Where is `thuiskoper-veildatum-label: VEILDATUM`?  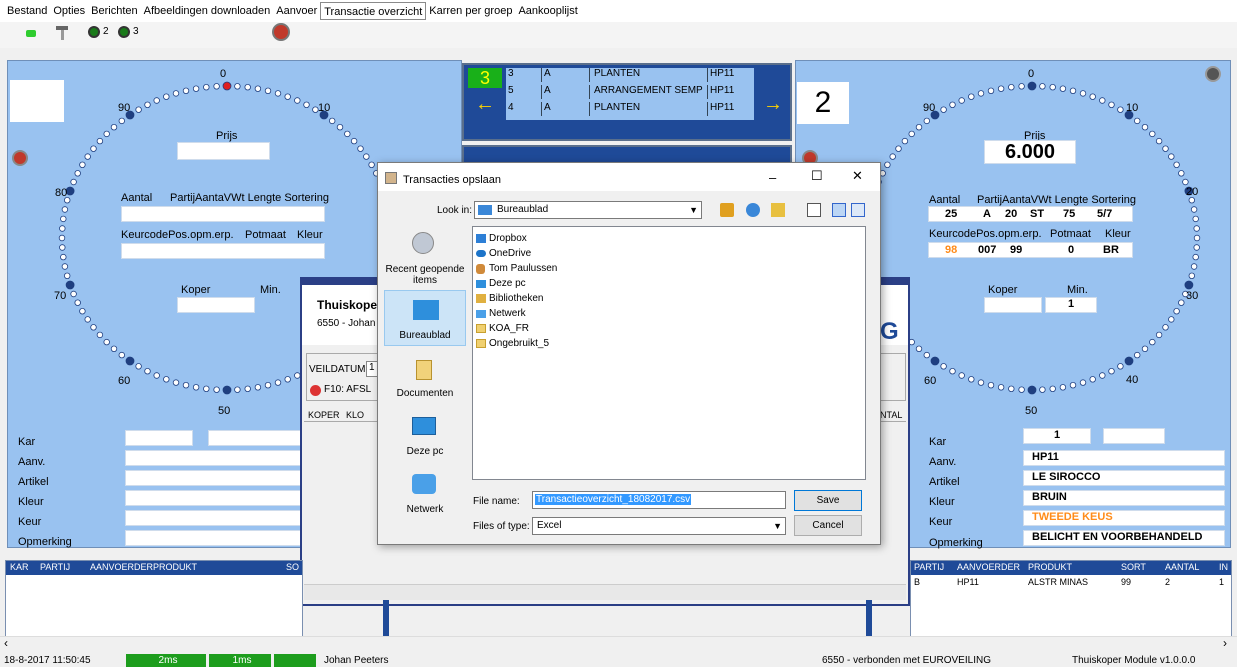 thuiskoper-veildatum-label: VEILDATUM is located at coordinates (337, 369).